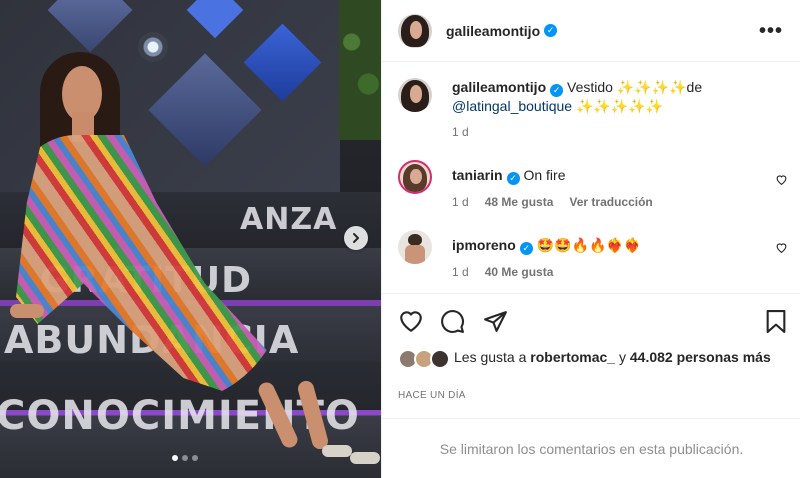 This screenshot has height=478, width=800. What do you see at coordinates (622, 357) in the screenshot?
I see `likes-middle: y` at bounding box center [622, 357].